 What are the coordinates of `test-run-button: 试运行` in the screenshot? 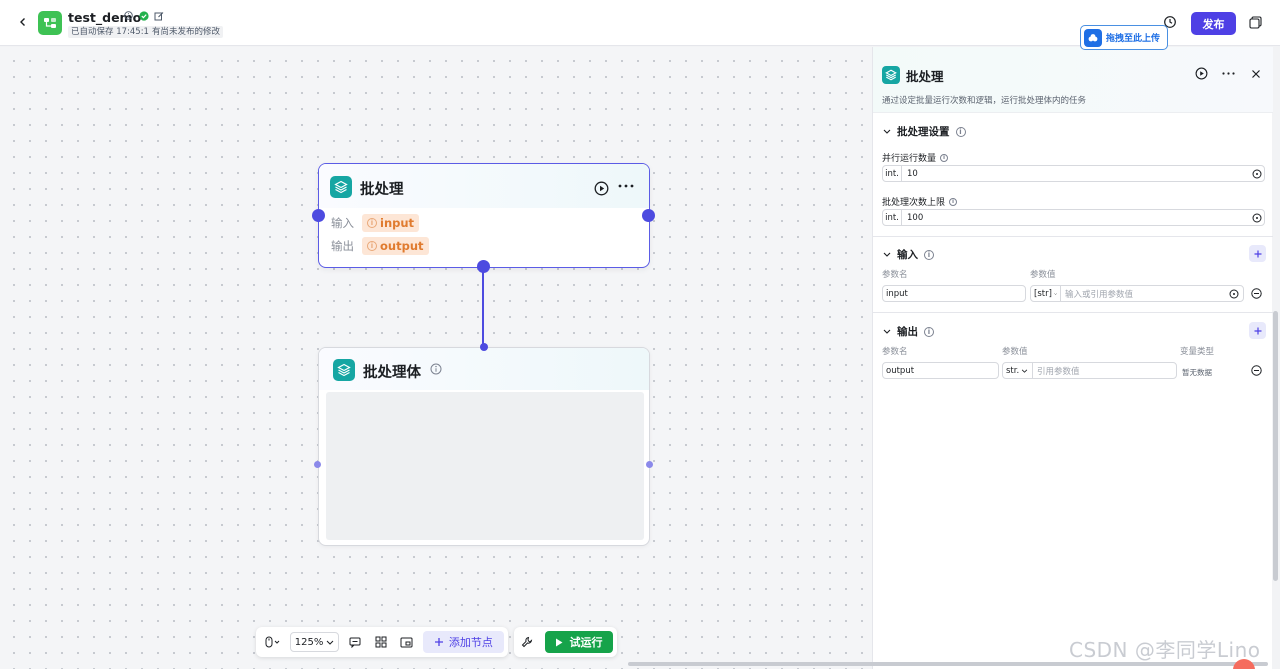 It's located at (578, 642).